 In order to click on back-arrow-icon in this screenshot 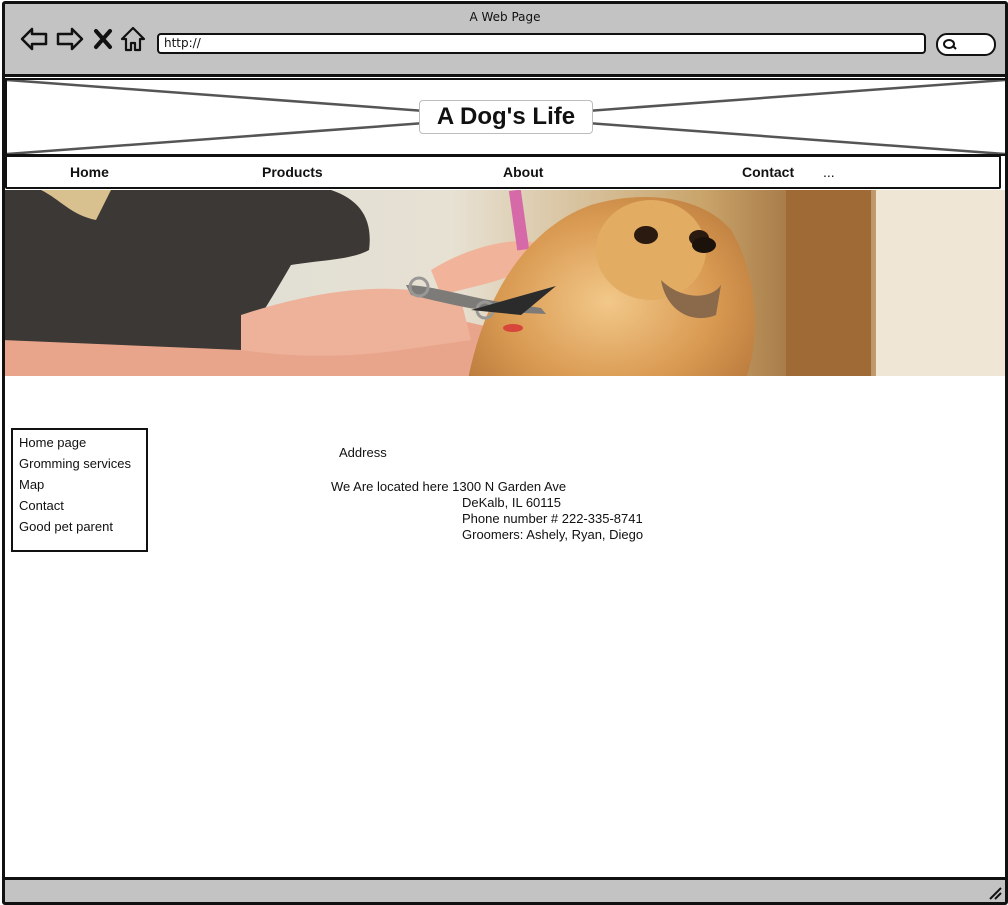, I will do `click(34, 39)`.